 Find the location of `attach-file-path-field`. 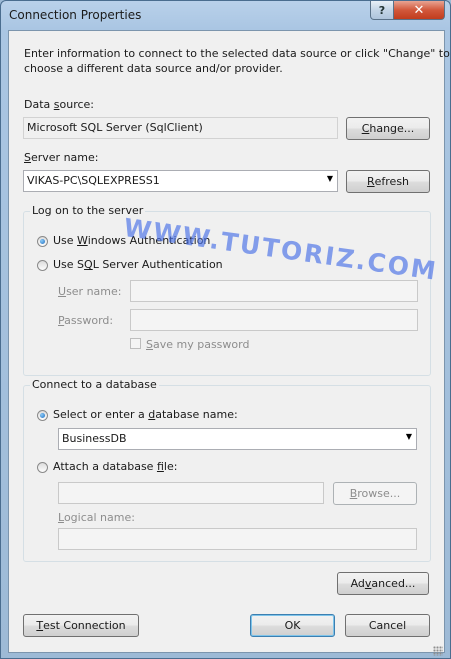

attach-file-path-field is located at coordinates (191, 493).